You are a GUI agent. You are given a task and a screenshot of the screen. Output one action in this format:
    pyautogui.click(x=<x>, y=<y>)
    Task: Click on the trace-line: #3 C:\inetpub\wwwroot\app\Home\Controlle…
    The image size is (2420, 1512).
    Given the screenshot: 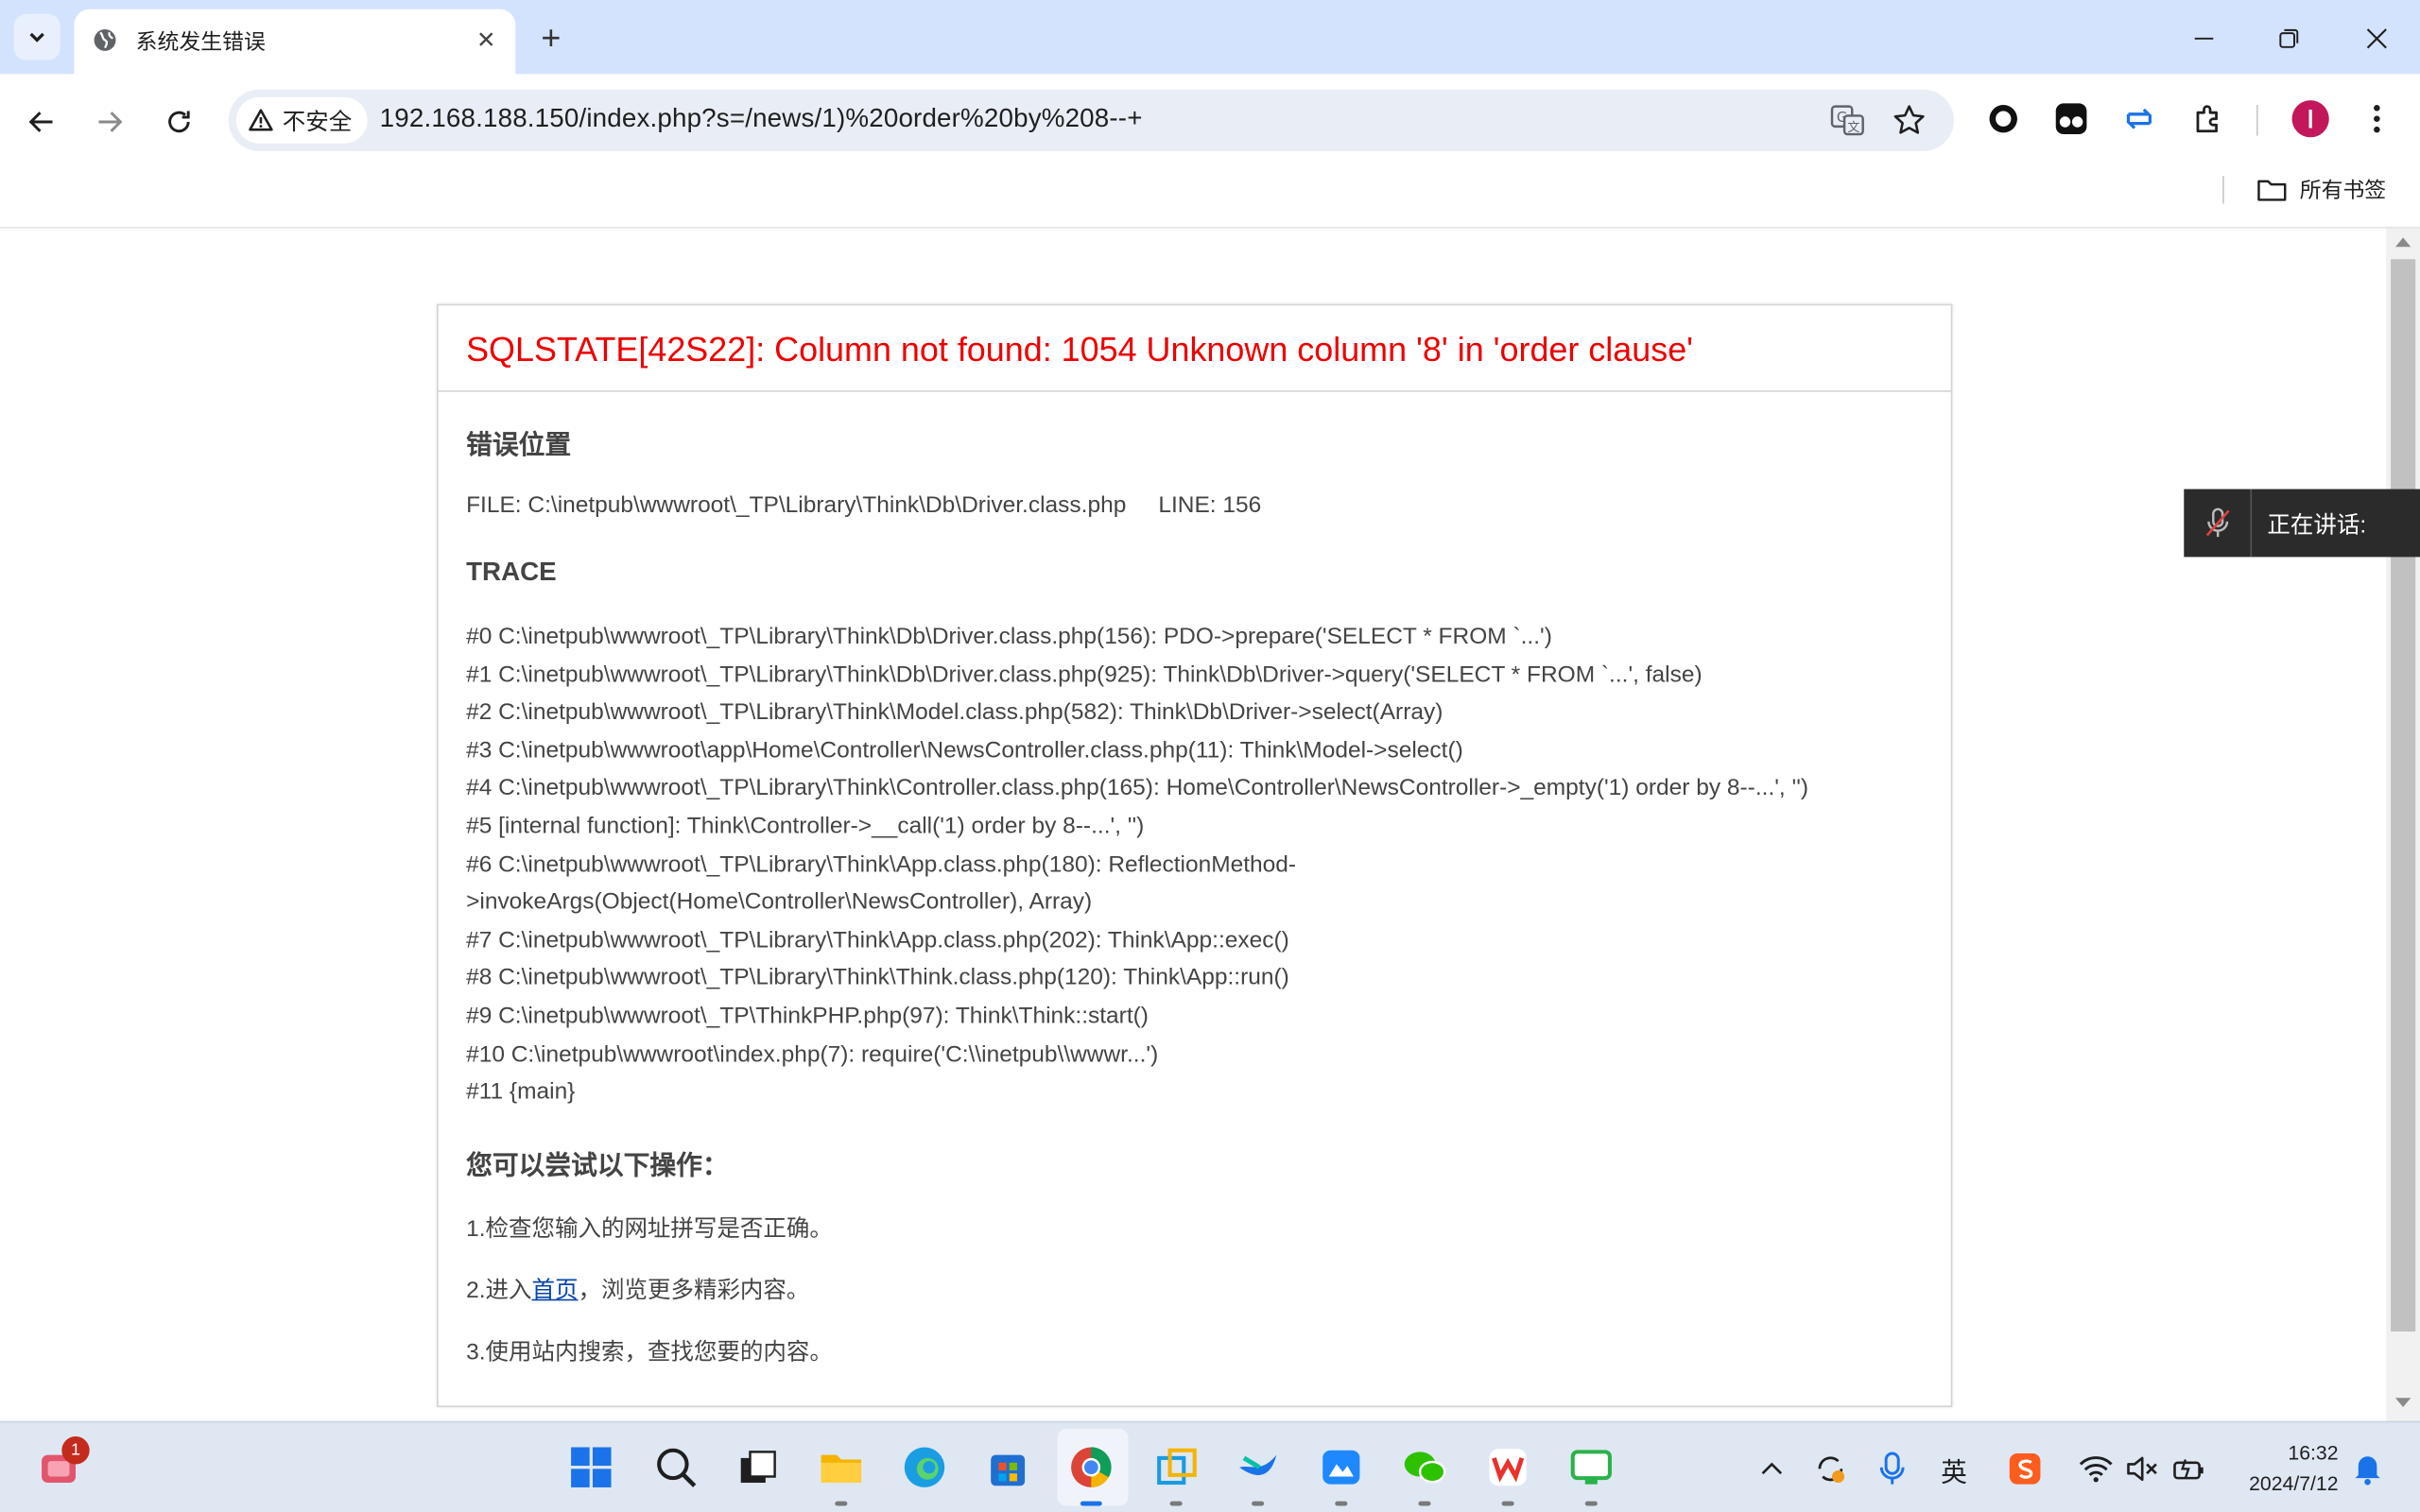 What is the action you would take?
    pyautogui.click(x=964, y=750)
    